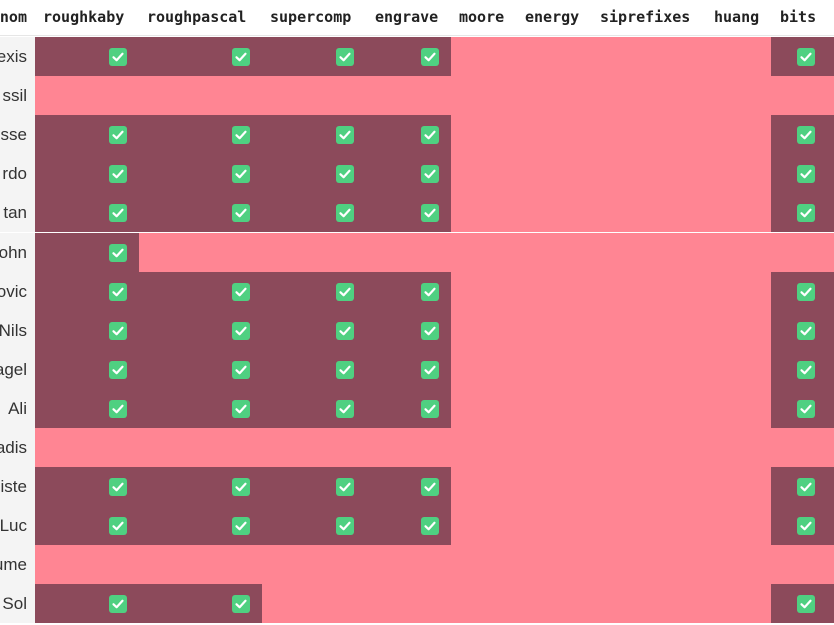 The height and width of the screenshot is (625, 834). What do you see at coordinates (196, 18) in the screenshot?
I see `column-header-roughpascal: roughpascal` at bounding box center [196, 18].